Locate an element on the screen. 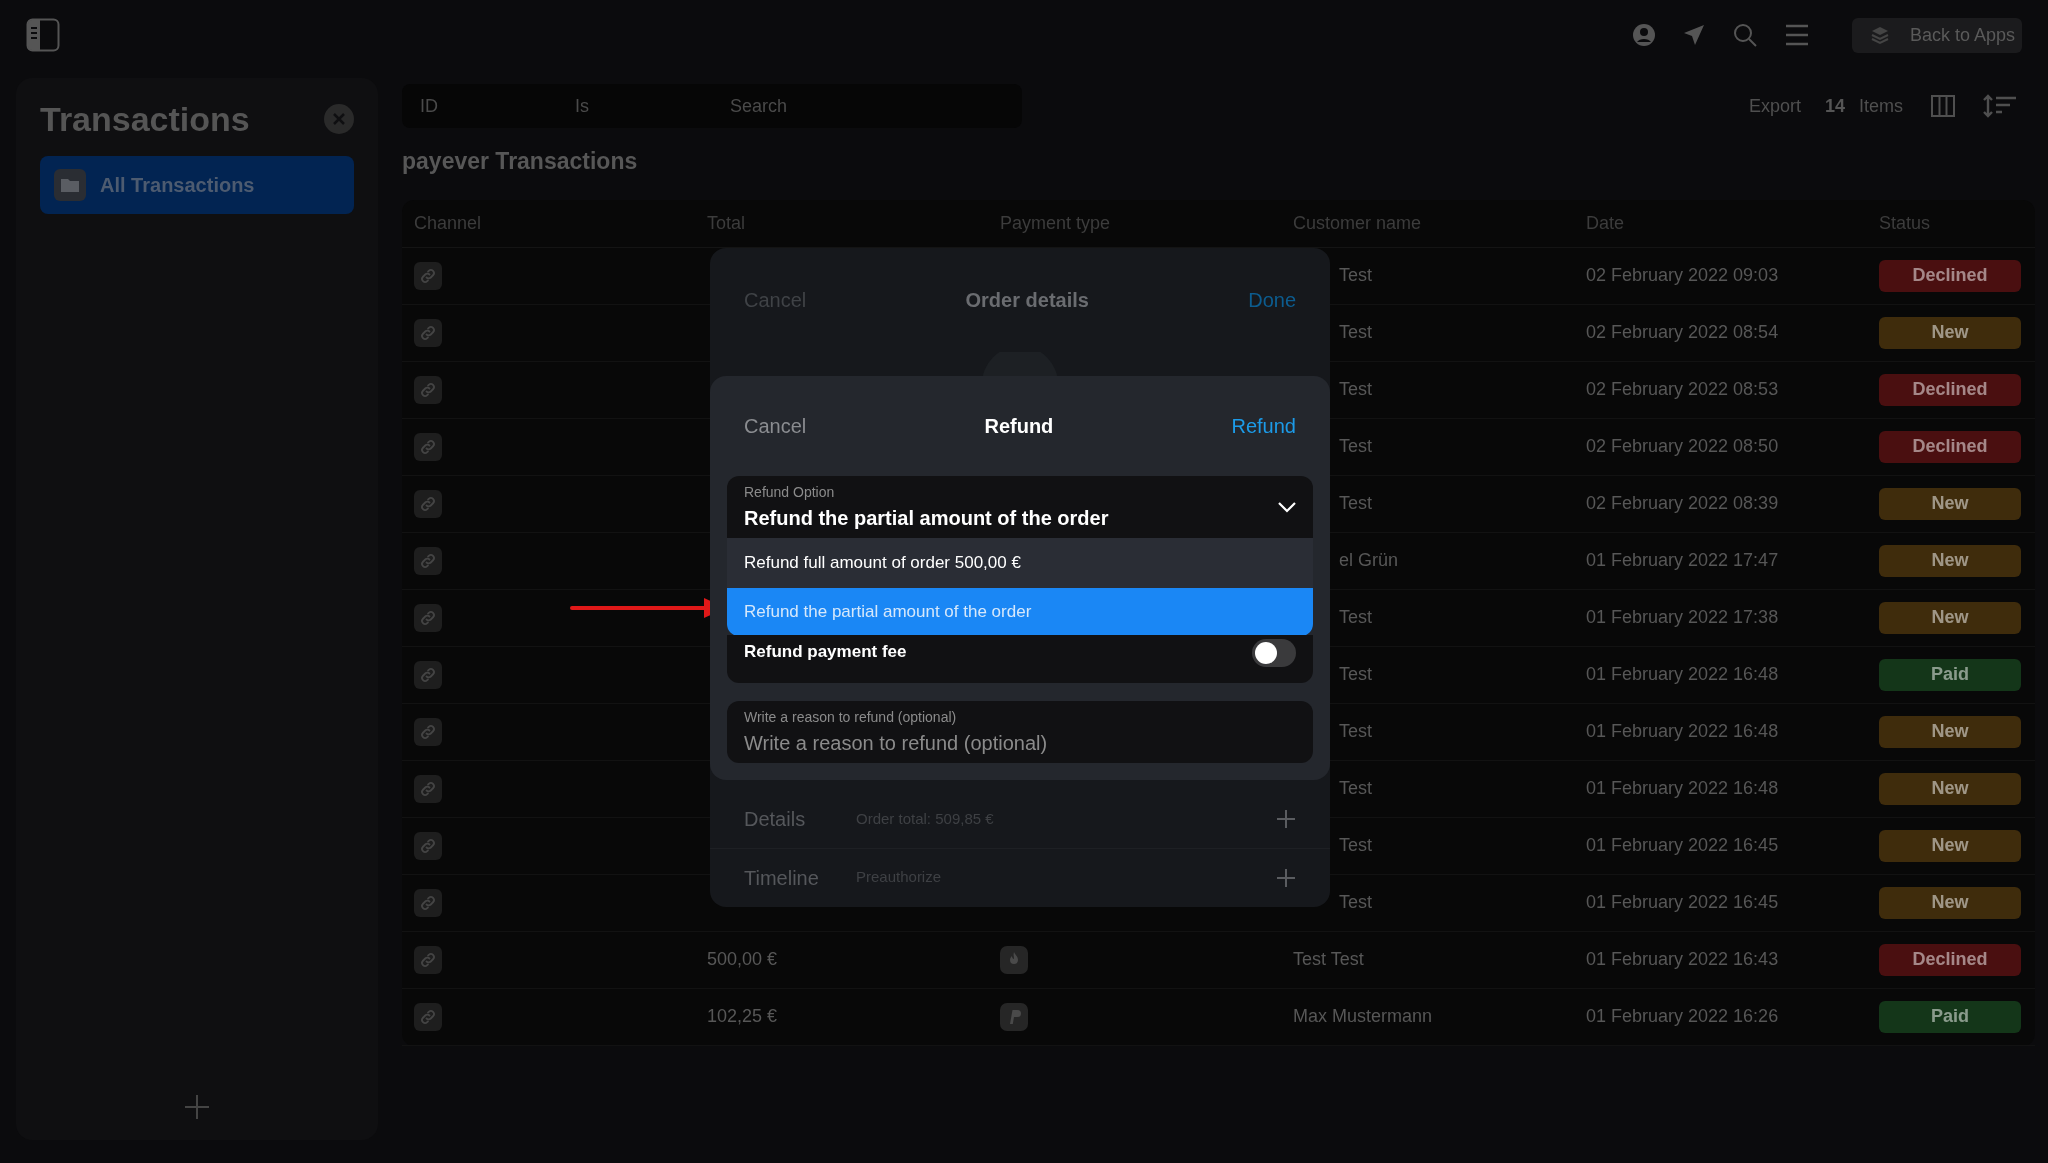  refund-reason-field: Write a reason to refund (optional) Write a reason to refund (optional) is located at coordinates (1020, 732).